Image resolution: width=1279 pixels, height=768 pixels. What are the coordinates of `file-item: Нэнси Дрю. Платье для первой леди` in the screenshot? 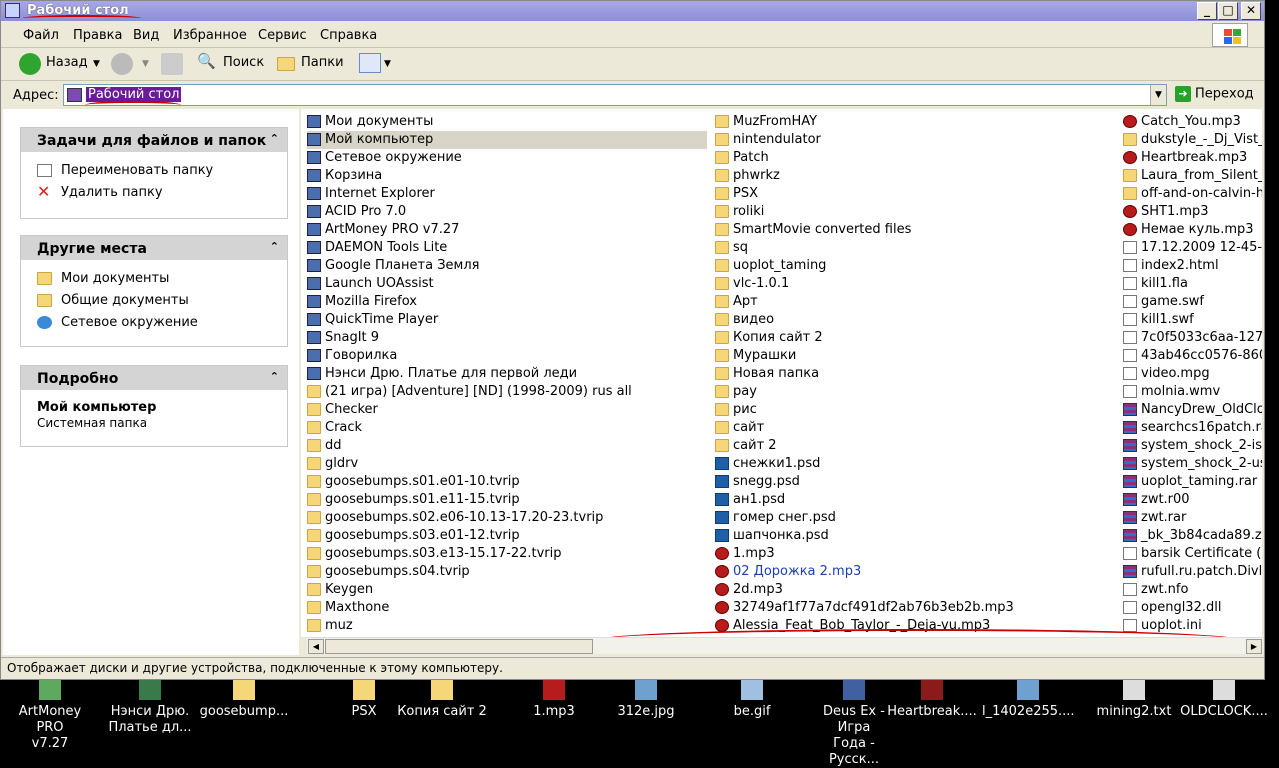 It's located at (507, 374).